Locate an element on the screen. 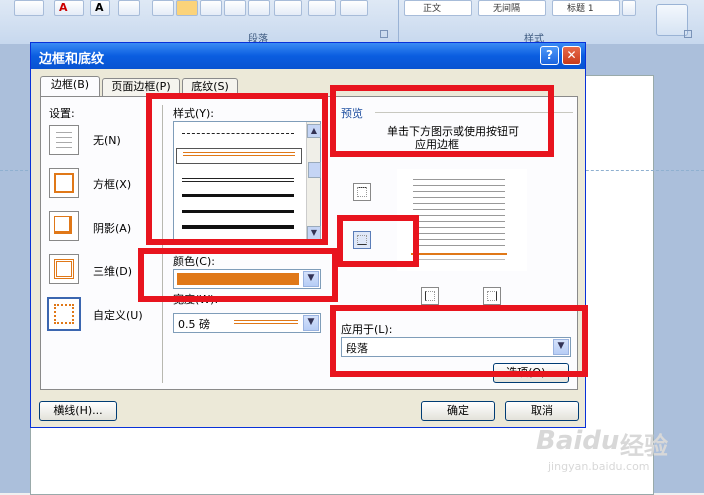 Image resolution: width=704 pixels, height=495 pixels. width-dropdown: 0.5 磅 ▼ is located at coordinates (247, 323).